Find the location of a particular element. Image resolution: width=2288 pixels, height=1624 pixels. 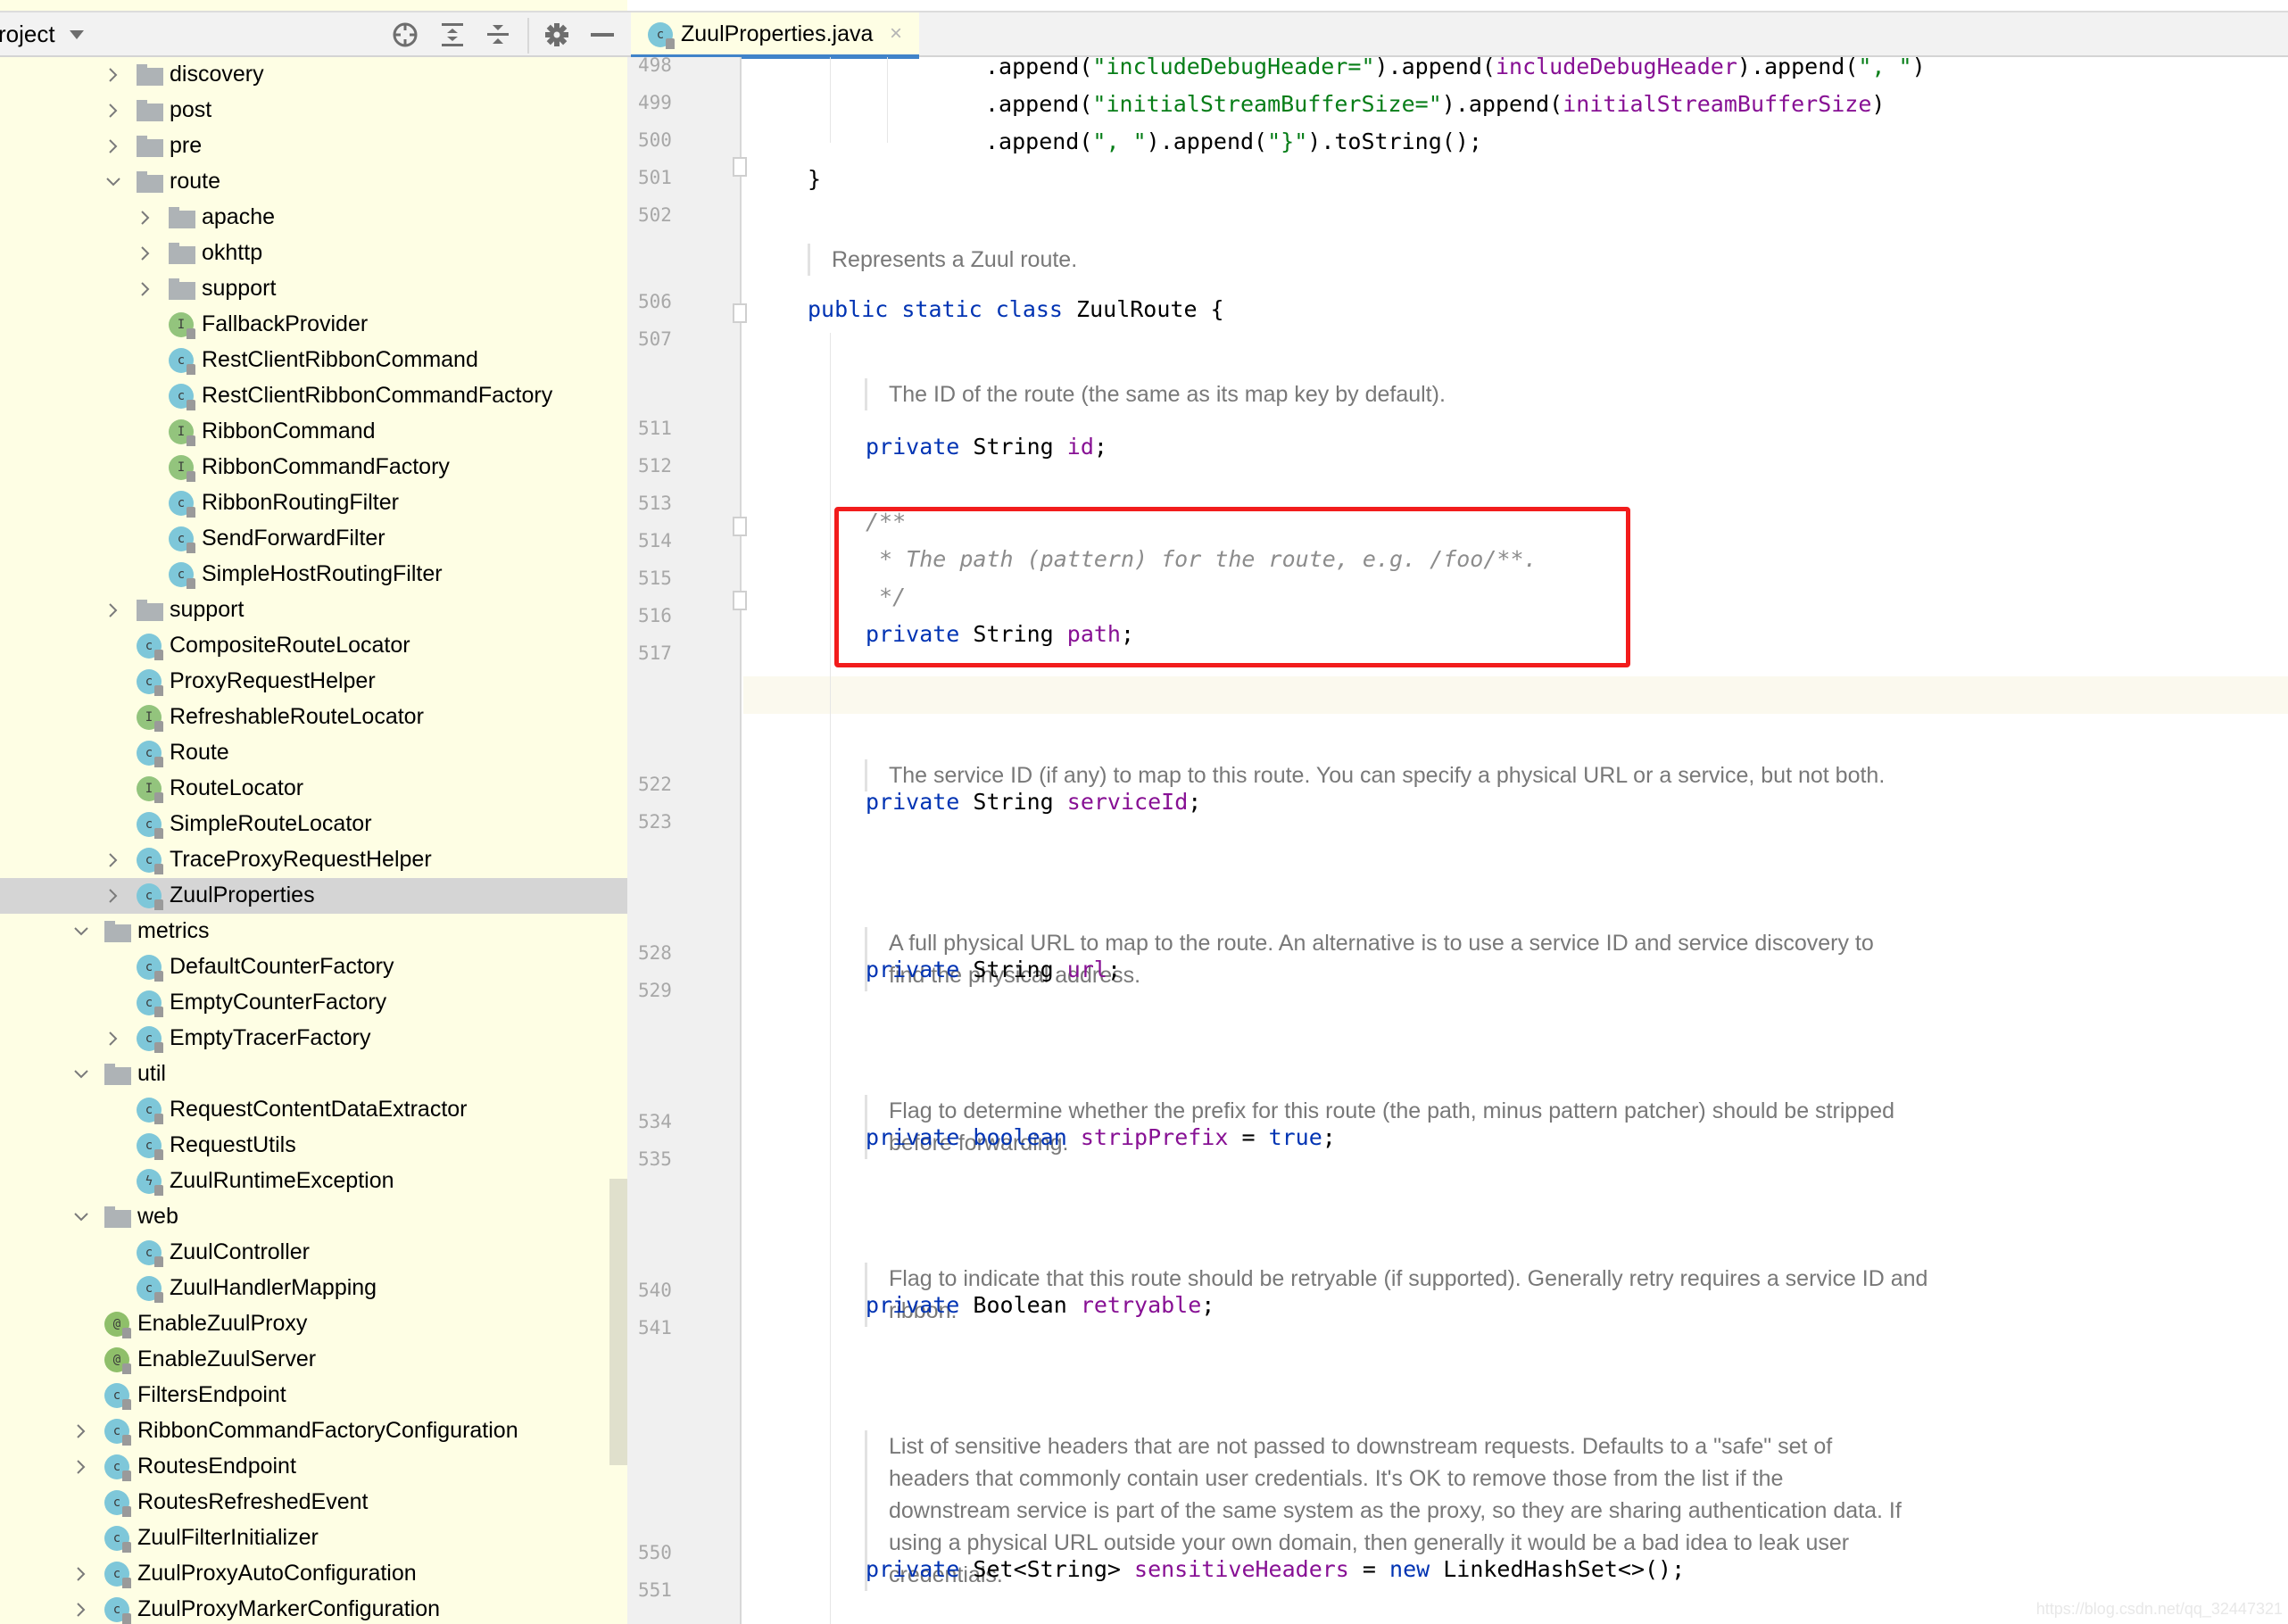

tree-item: I RibbonCommand is located at coordinates (304, 432).